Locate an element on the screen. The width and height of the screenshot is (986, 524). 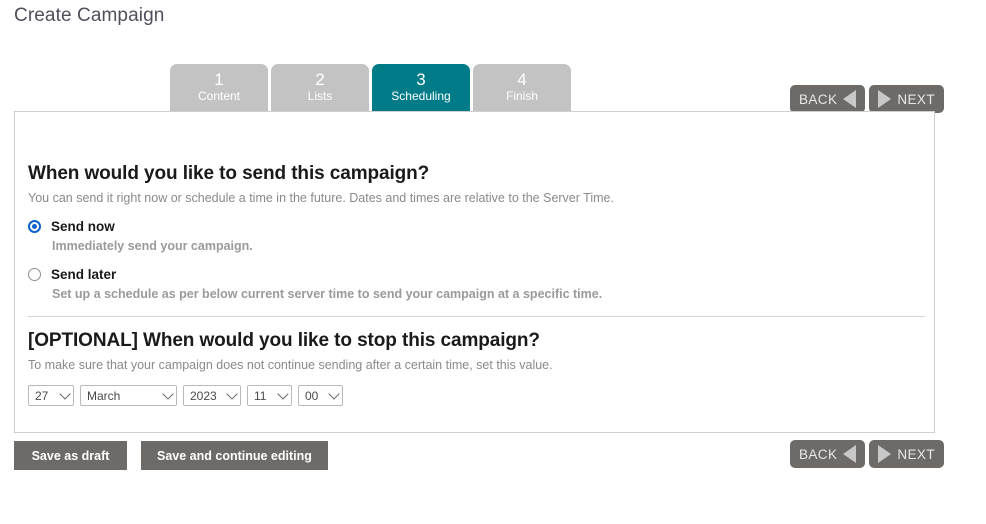
step-tab-lists: 2 Lists is located at coordinates (320, 88).